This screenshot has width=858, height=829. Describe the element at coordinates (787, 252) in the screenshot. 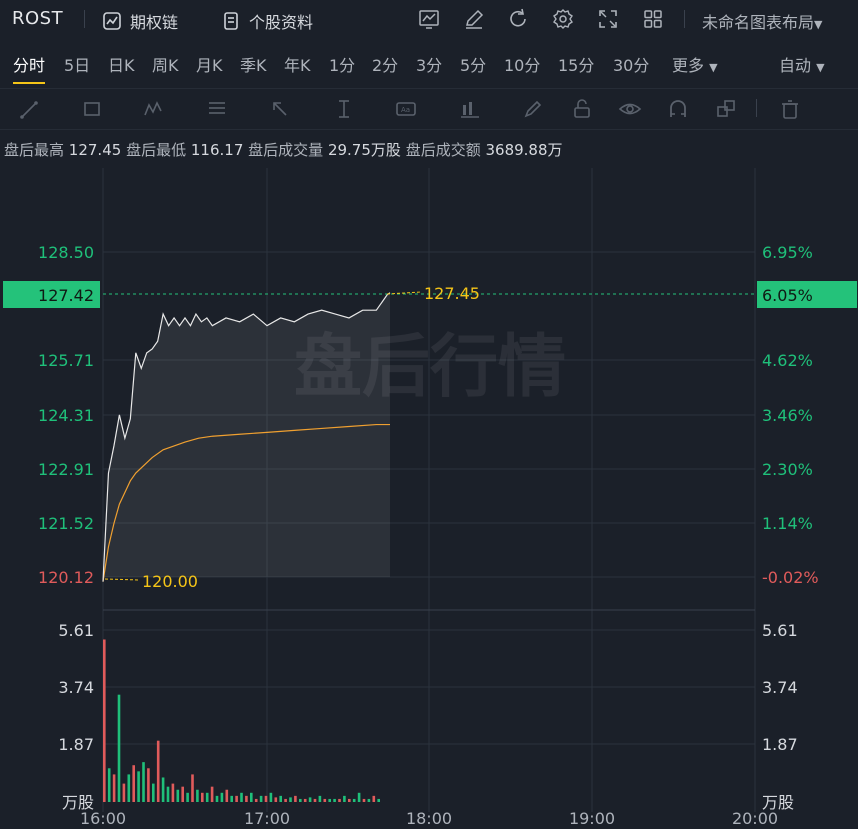

I see `right-tick: 6.95%` at that location.